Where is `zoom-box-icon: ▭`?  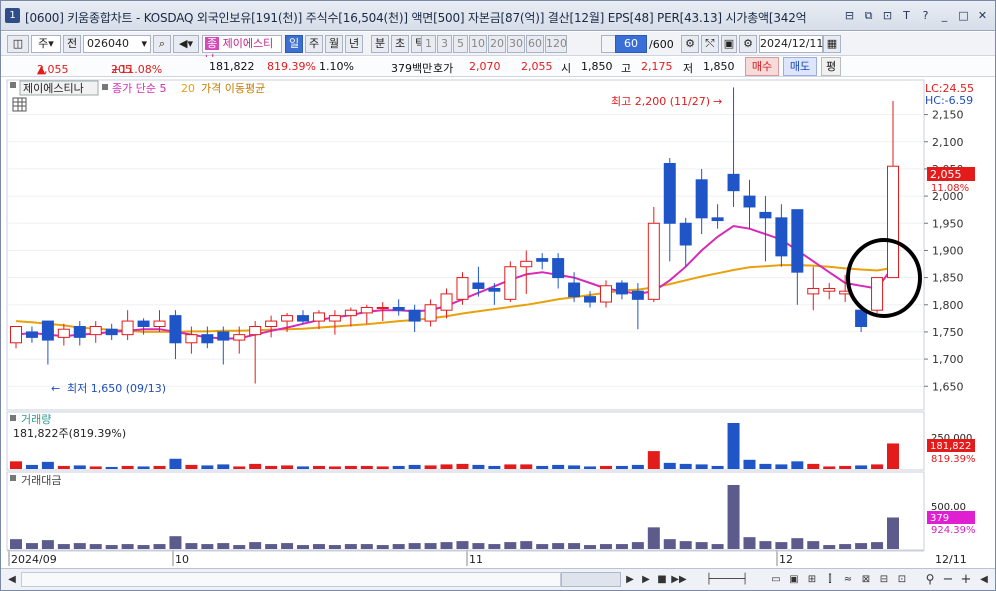 zoom-box-icon: ▭ is located at coordinates (776, 579).